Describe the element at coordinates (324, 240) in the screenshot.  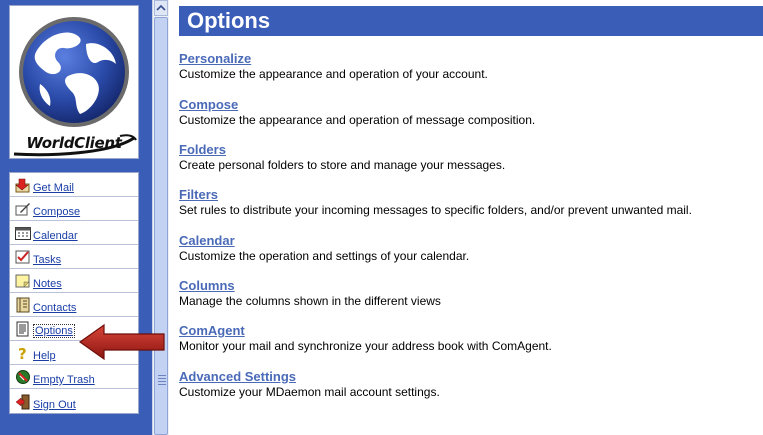
I see `calendar-link: Calendar` at that location.